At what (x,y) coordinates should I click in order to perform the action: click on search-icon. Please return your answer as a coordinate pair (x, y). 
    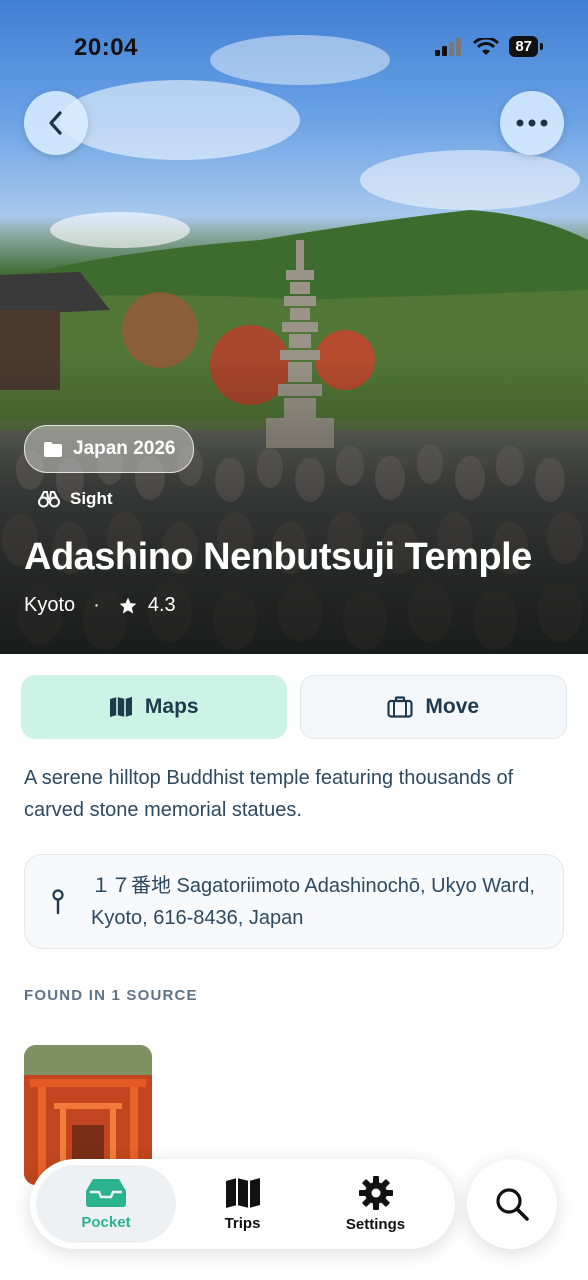
    Looking at the image, I should click on (512, 1204).